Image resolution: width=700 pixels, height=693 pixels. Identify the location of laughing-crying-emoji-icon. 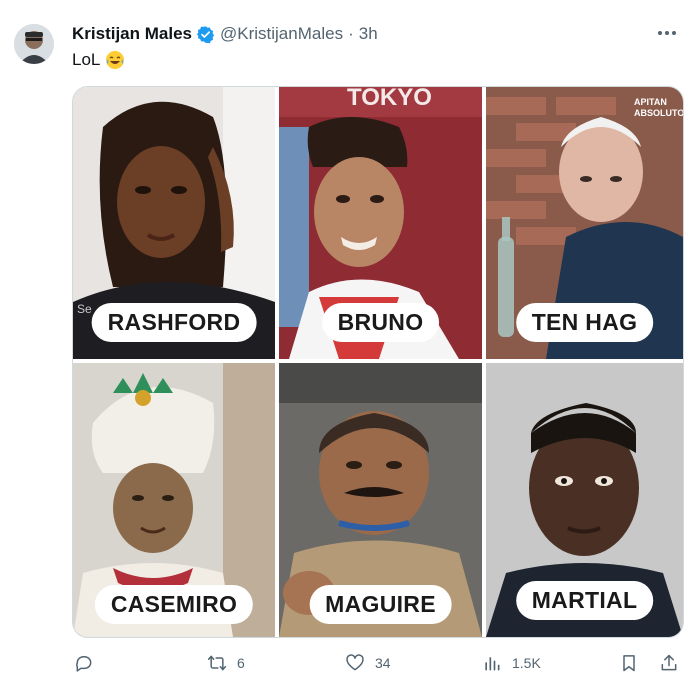
(115, 60).